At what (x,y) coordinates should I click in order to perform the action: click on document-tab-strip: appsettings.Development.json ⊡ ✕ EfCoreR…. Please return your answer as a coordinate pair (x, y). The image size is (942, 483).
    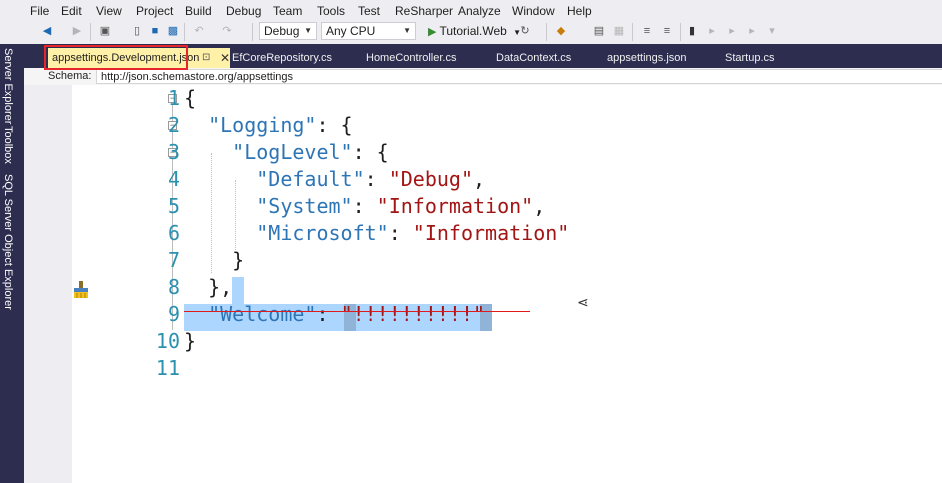
    Looking at the image, I should click on (483, 56).